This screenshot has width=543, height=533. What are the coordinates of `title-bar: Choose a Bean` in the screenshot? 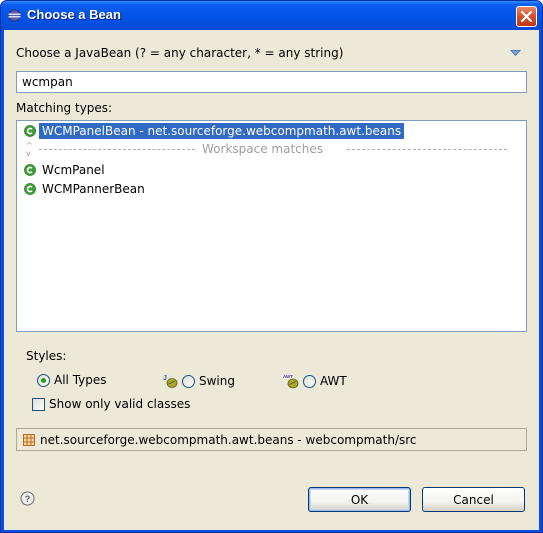 It's located at (271, 15).